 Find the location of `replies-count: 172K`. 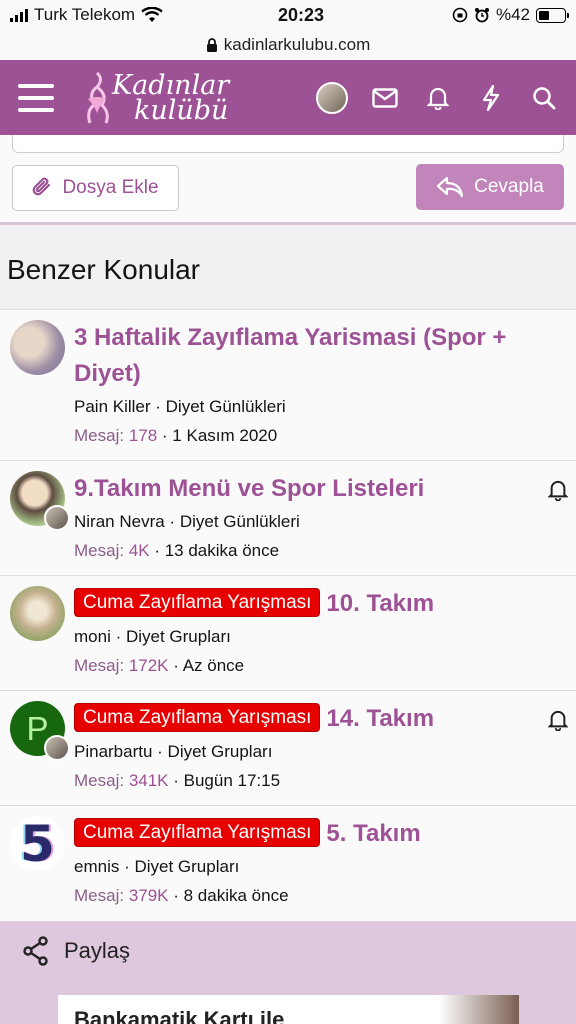

replies-count: 172K is located at coordinates (148, 665).